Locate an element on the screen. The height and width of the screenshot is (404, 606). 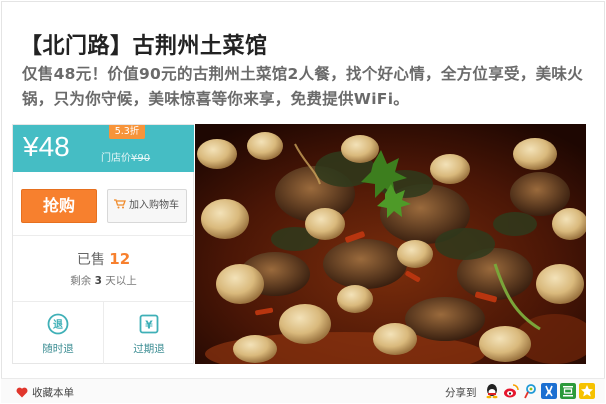
original-price: 门店价¥90 is located at coordinates (125, 156).